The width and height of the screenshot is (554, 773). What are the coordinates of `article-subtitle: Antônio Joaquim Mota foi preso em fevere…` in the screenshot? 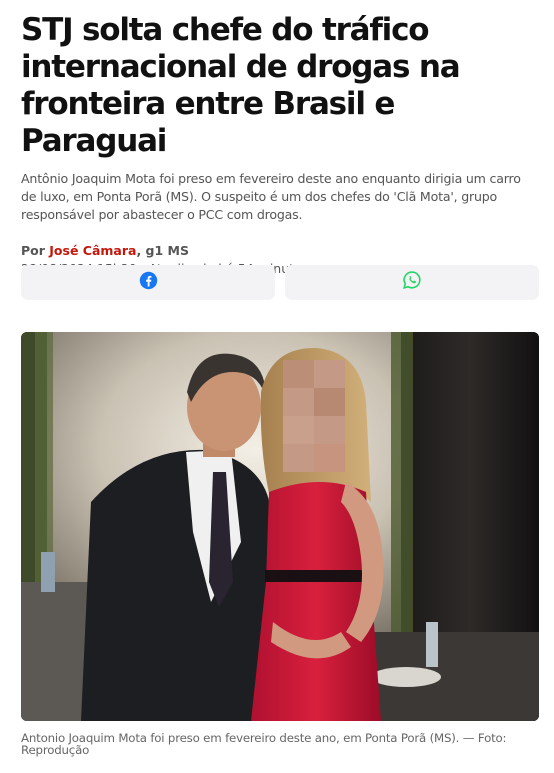 It's located at (271, 196).